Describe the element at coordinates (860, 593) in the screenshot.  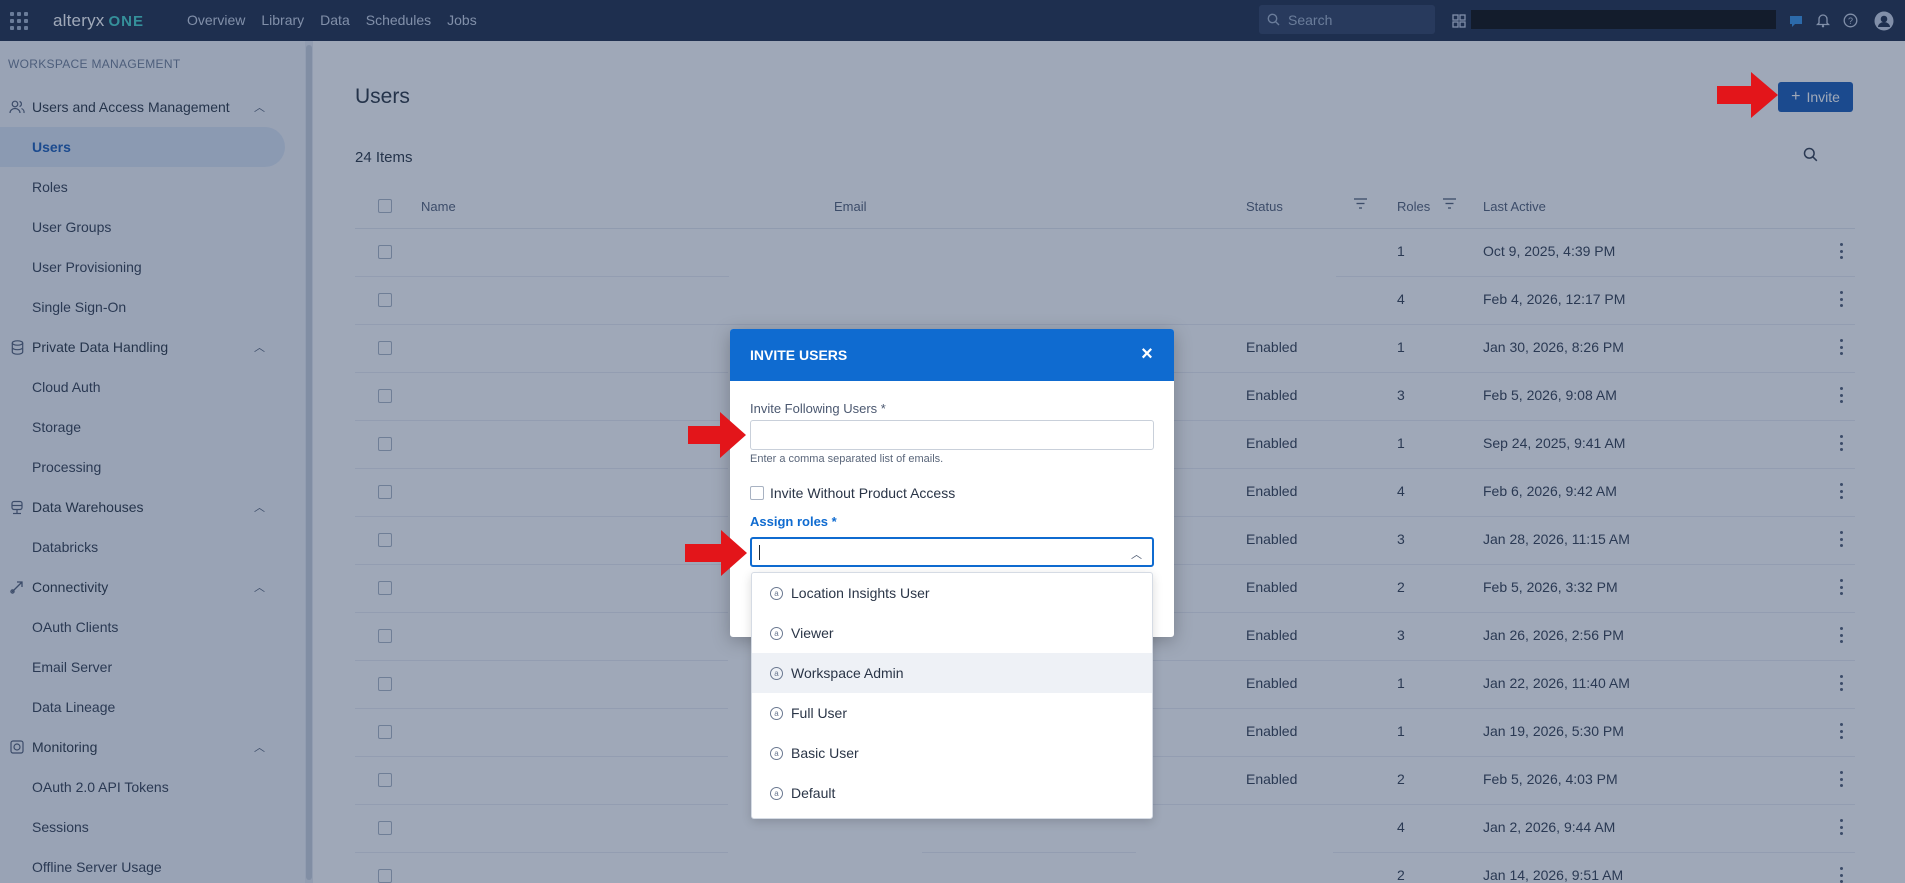
I see `role-option-label: Location Insights User` at that location.